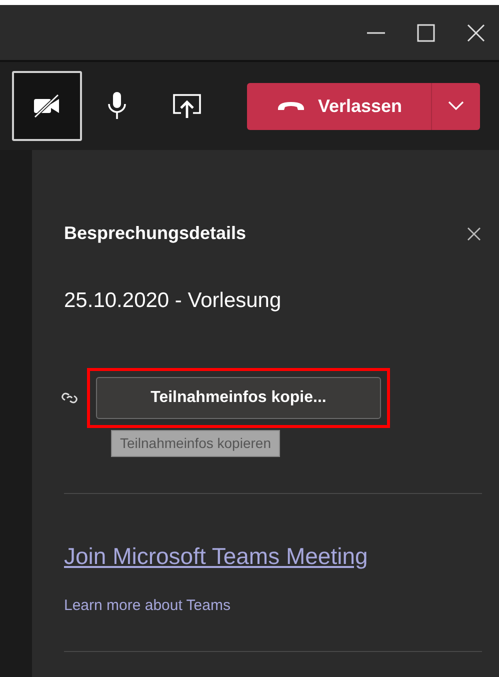 Image resolution: width=499 pixels, height=677 pixels. Describe the element at coordinates (187, 106) in the screenshot. I see `share-screen-icon` at that location.